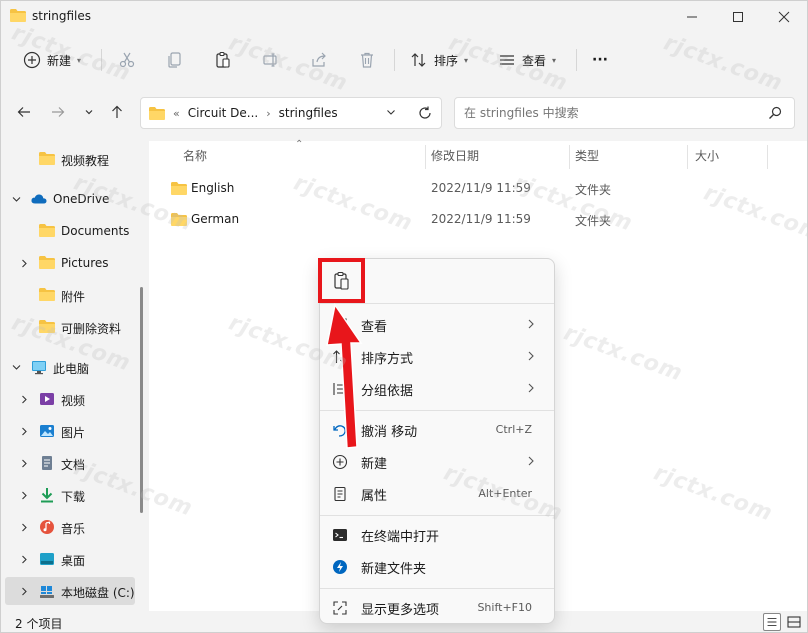  What do you see at coordinates (784, 17) in the screenshot?
I see `close-button` at bounding box center [784, 17].